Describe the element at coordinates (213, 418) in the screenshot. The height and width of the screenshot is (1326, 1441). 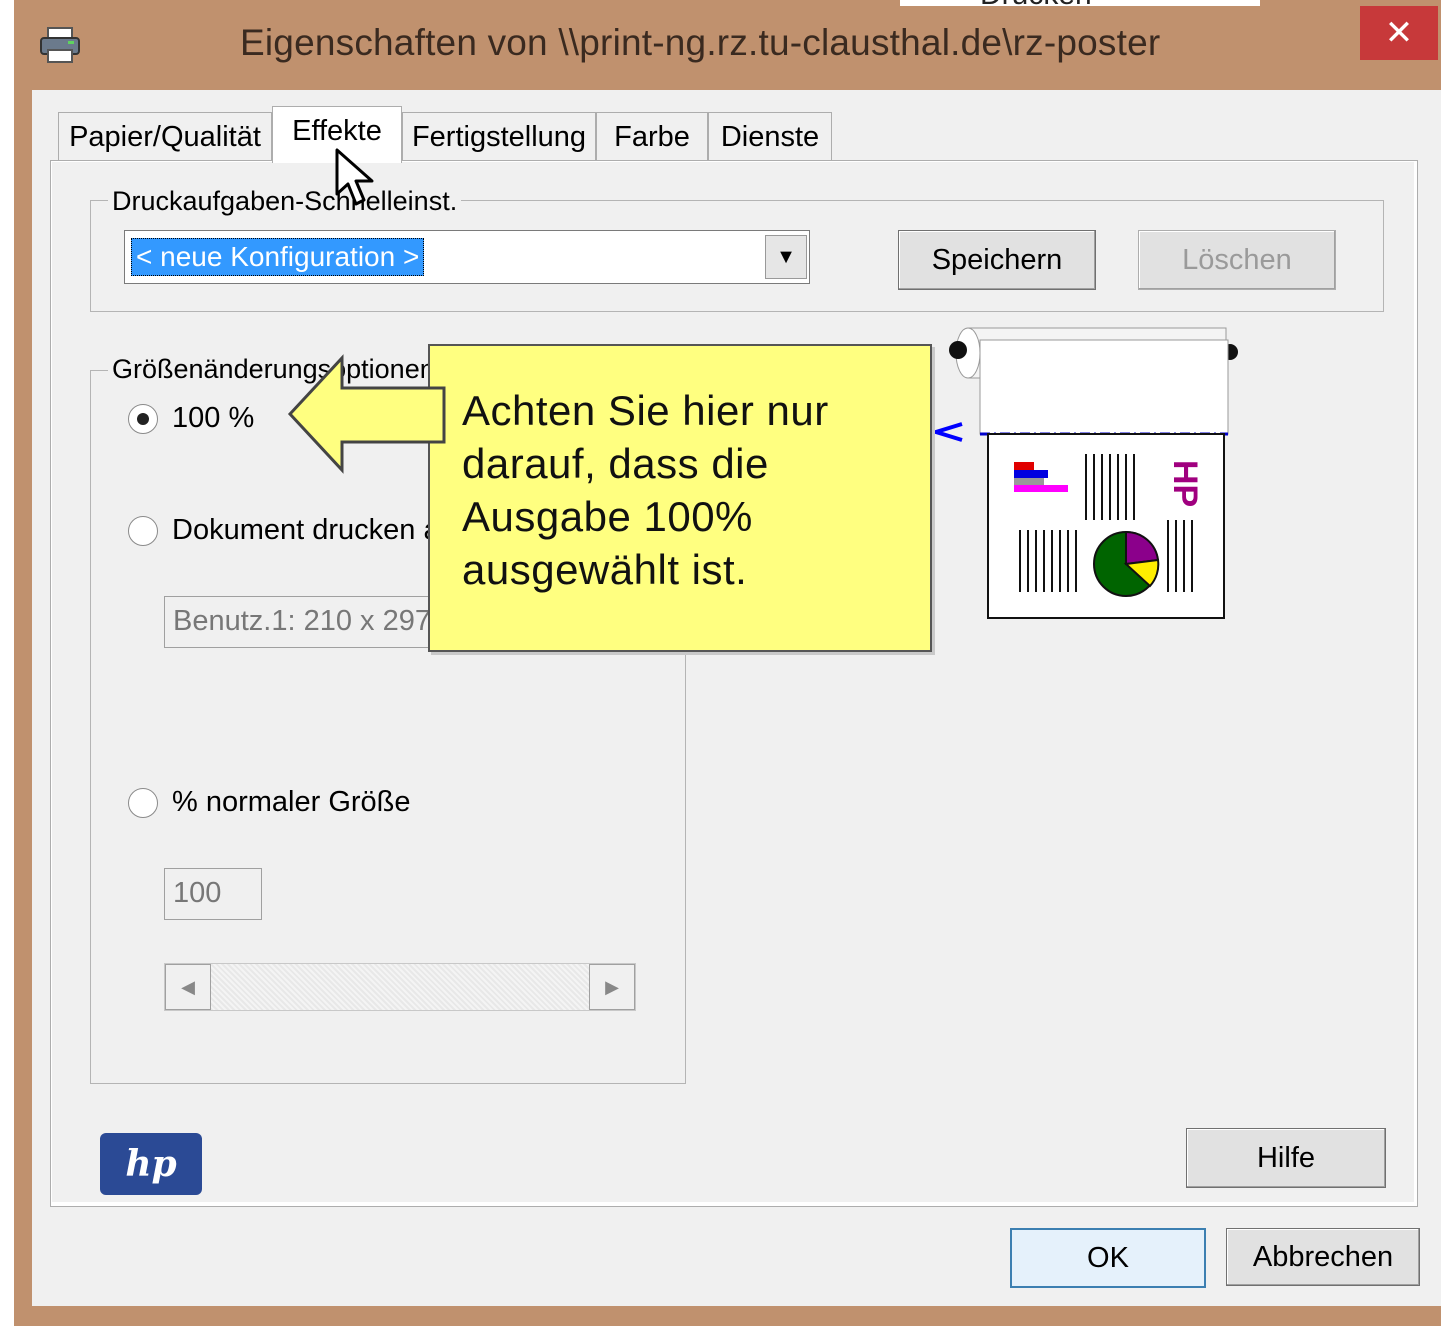
I see `radio-100-percent-label: 100 %` at that location.